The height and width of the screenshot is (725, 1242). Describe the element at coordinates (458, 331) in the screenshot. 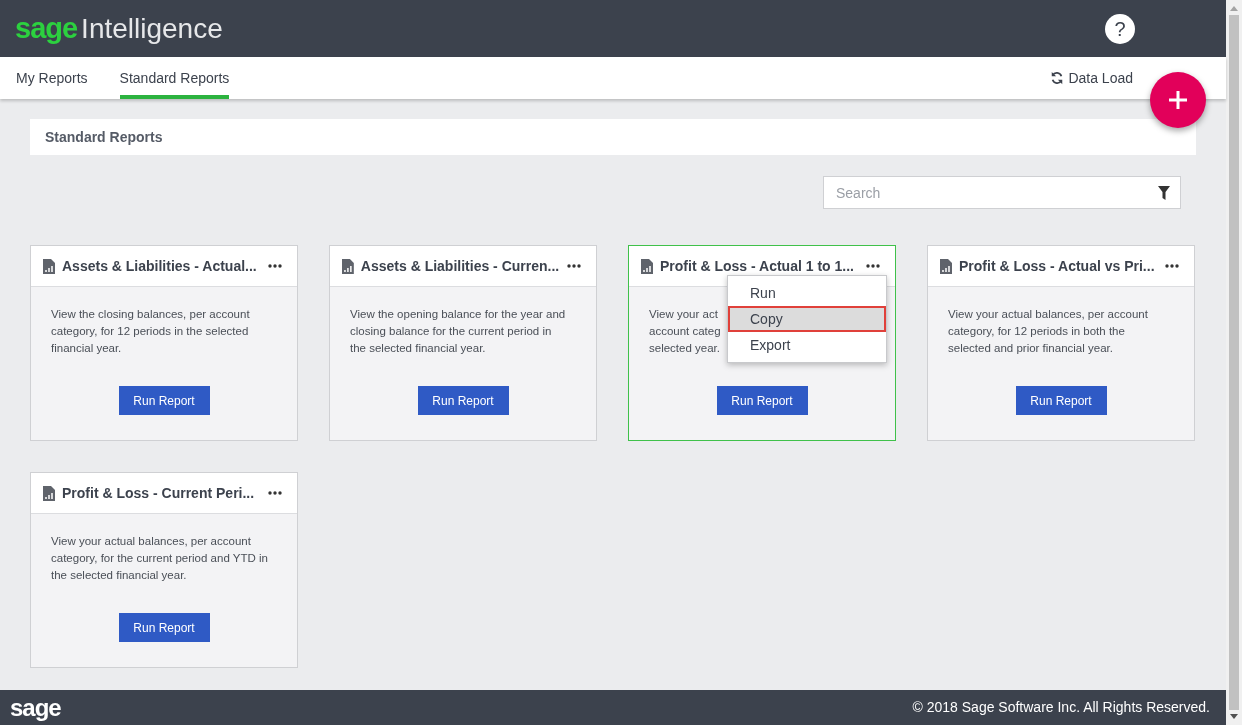

I see `card-description: View the opening balance for the year and closing balance for the current period in the selected financial year.` at that location.